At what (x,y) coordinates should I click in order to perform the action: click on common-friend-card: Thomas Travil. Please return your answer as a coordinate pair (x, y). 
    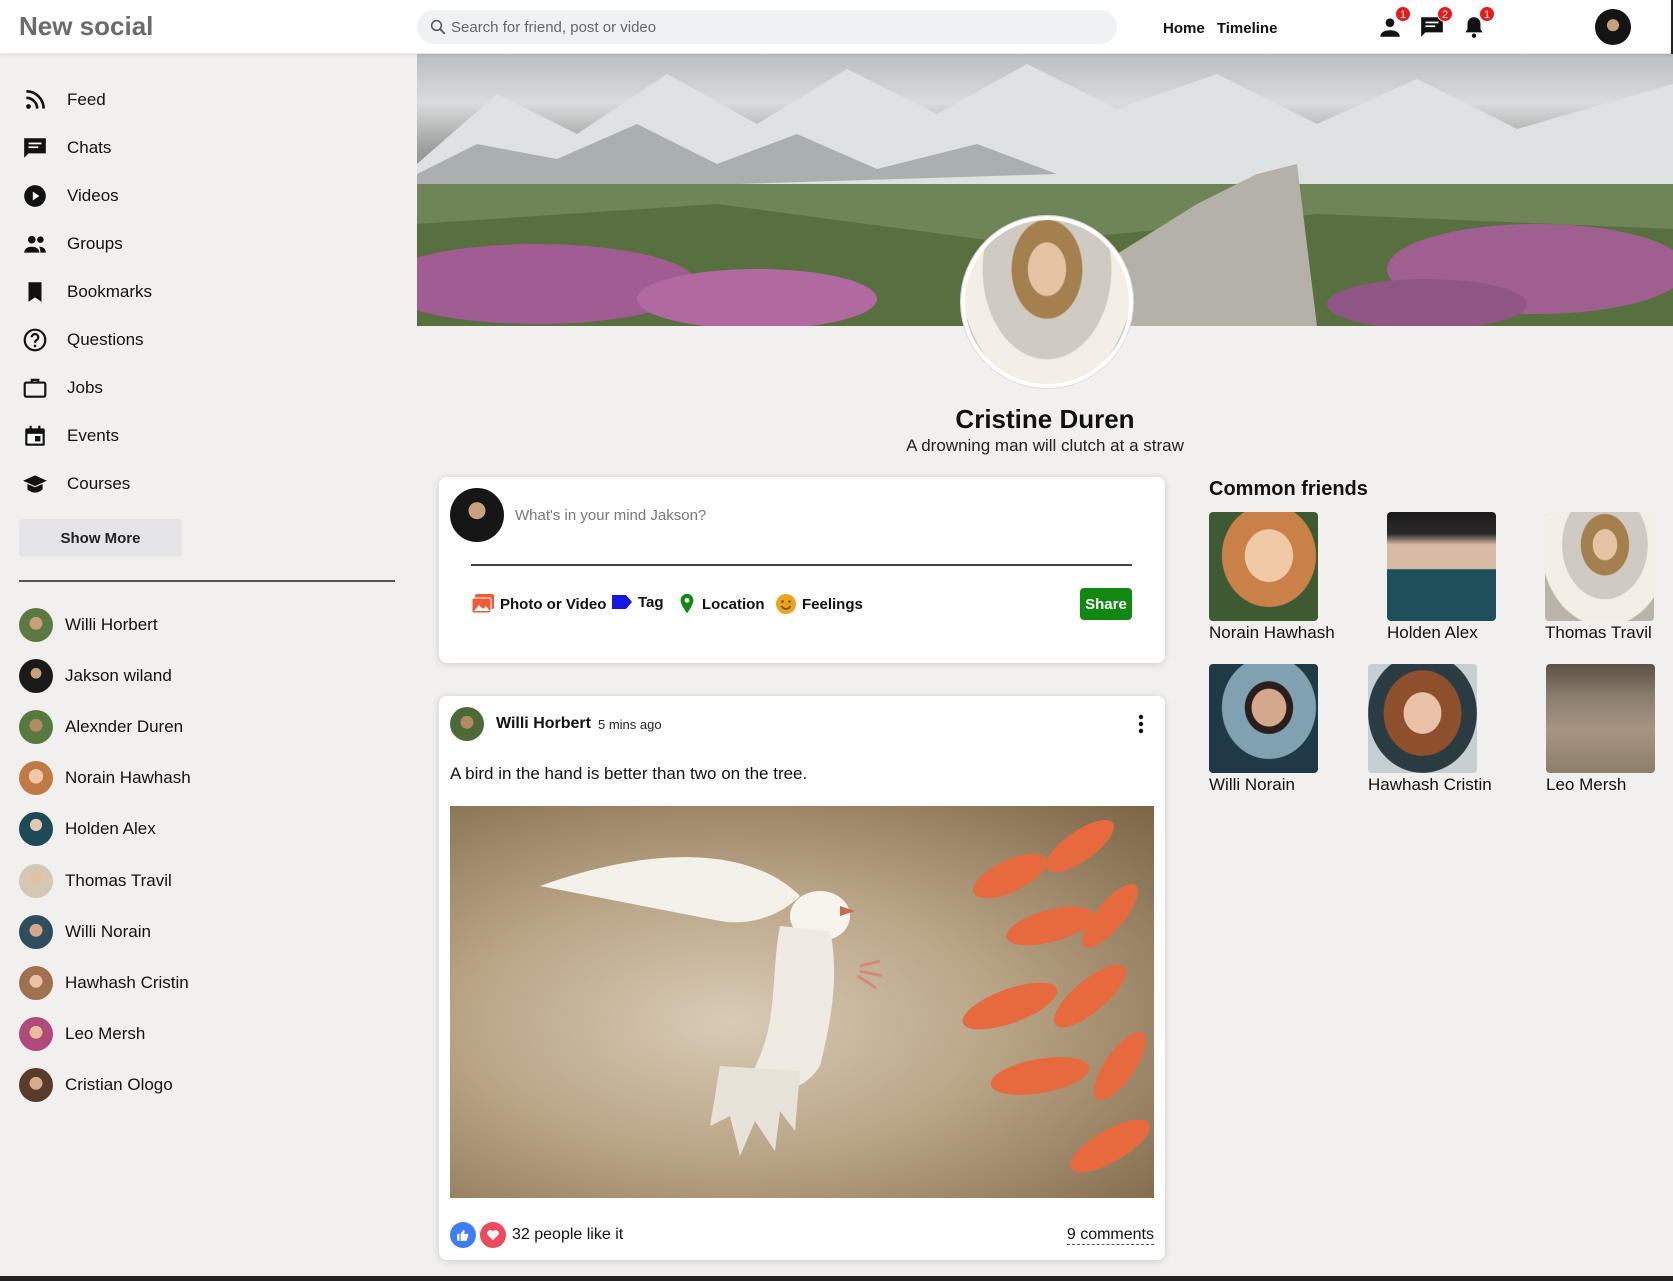
    Looking at the image, I should click on (1599, 577).